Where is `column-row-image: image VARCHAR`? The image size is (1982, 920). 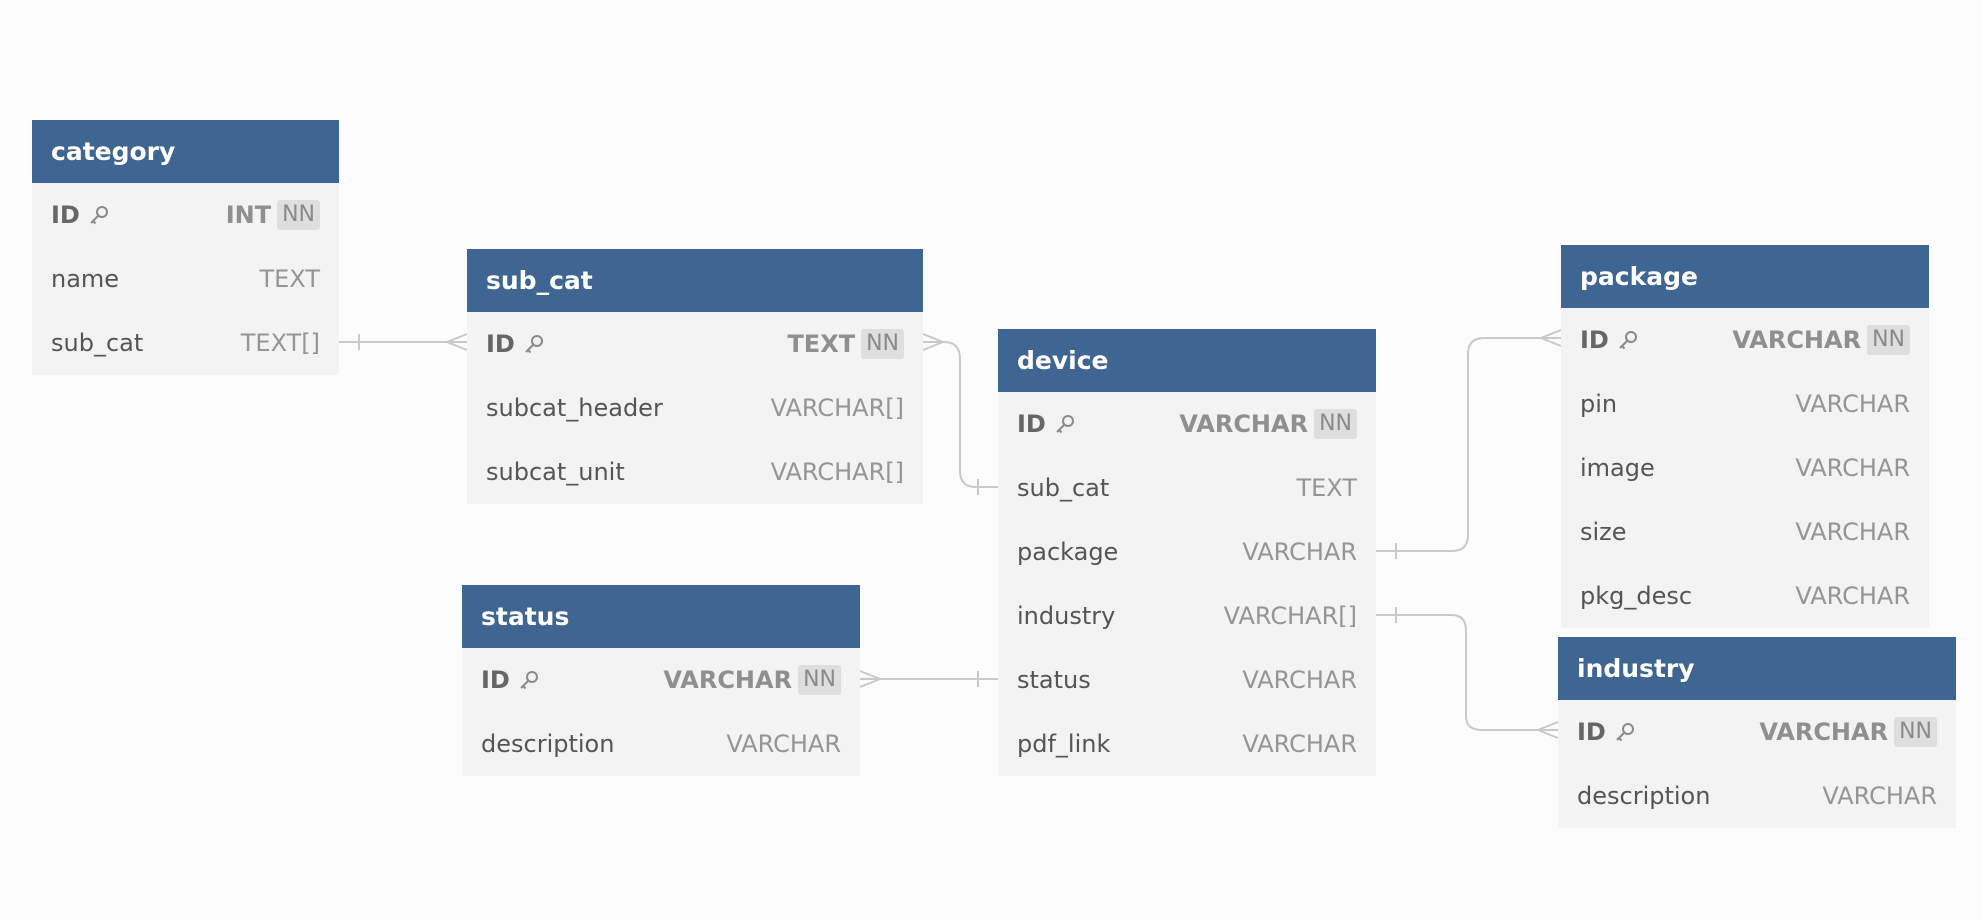 column-row-image: image VARCHAR is located at coordinates (1745, 468).